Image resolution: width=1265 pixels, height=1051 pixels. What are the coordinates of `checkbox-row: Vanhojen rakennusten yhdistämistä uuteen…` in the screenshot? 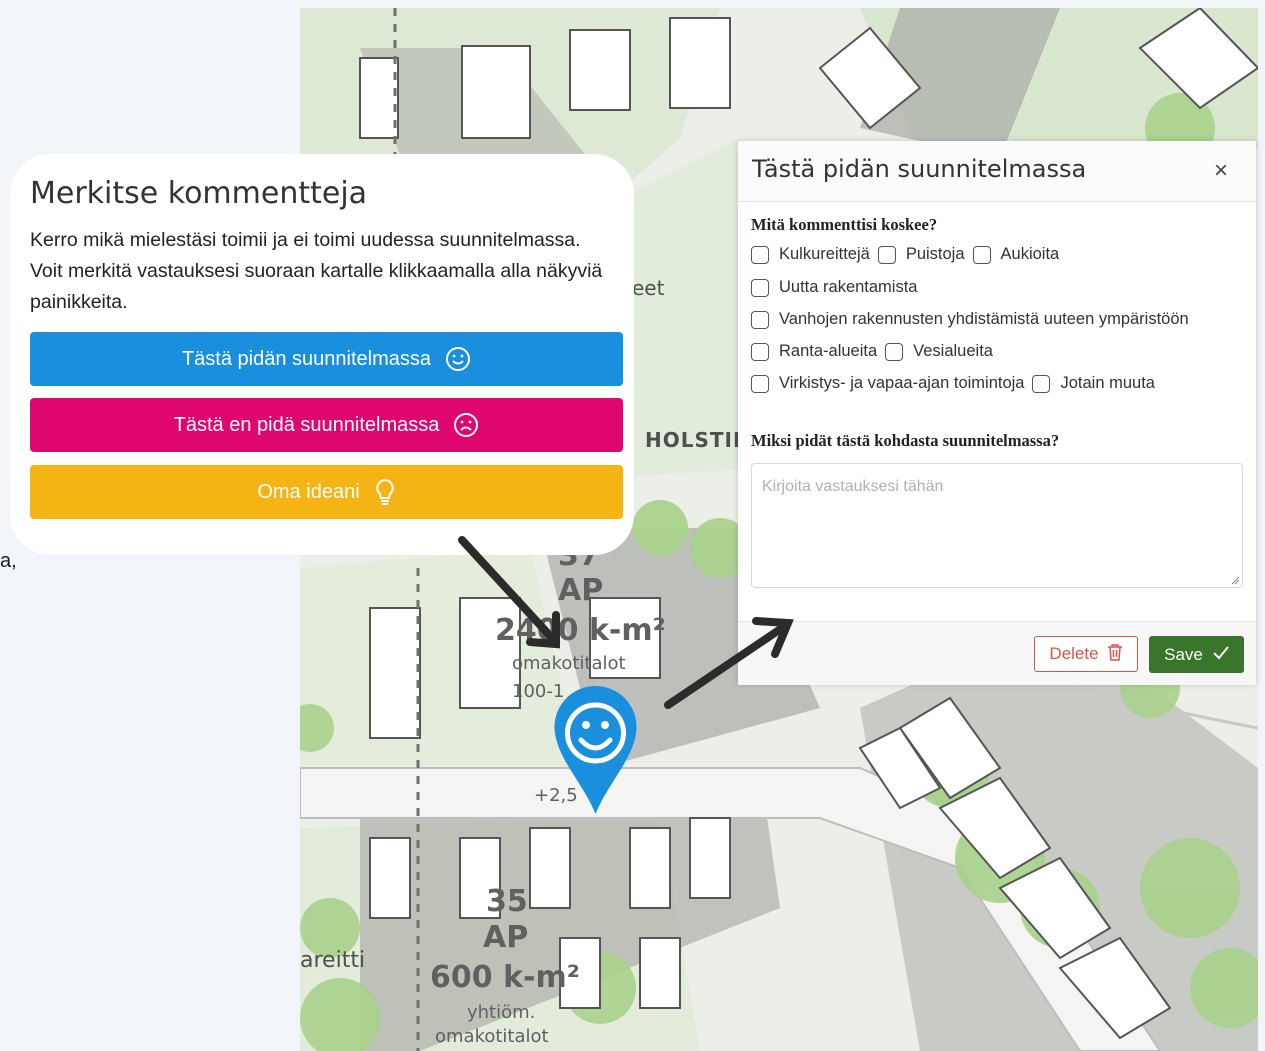 It's located at (974, 319).